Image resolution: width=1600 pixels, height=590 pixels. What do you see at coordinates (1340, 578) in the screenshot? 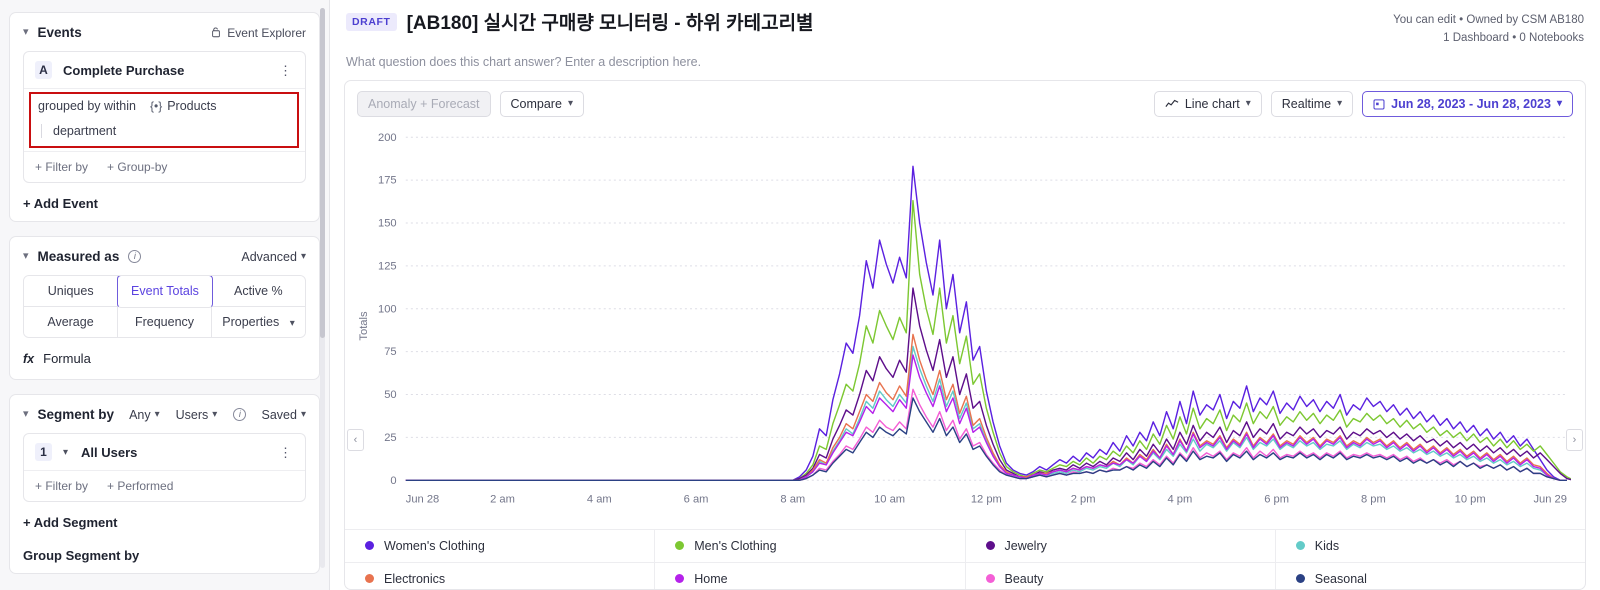
I see `legend-label: Seasonal` at bounding box center [1340, 578].